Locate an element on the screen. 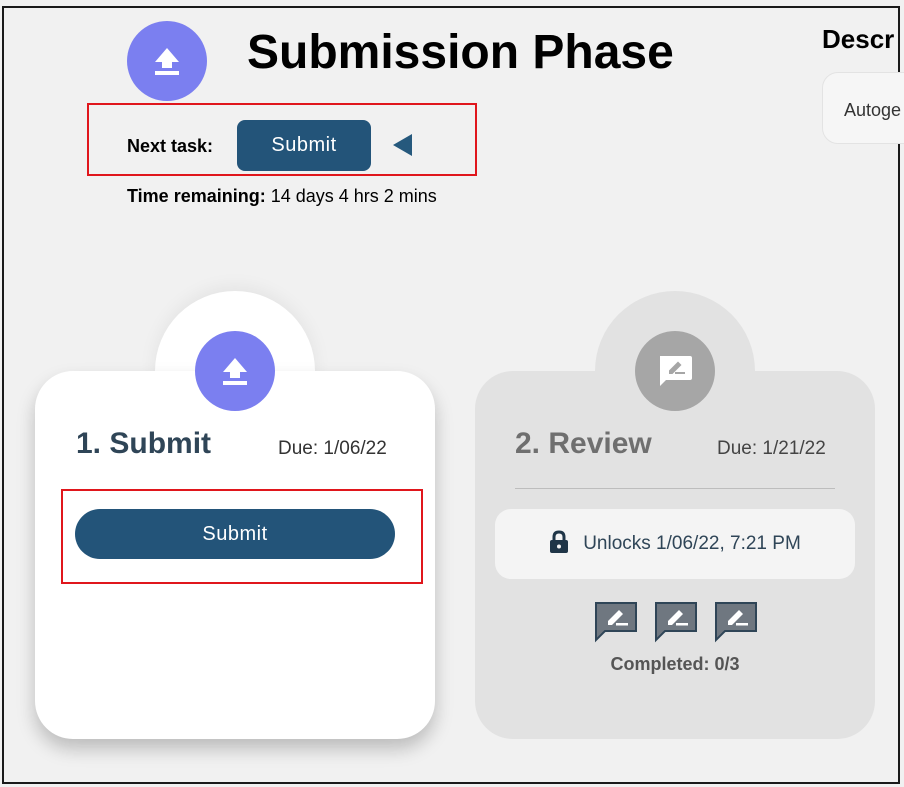 The height and width of the screenshot is (787, 904). description-text: Autoge is located at coordinates (873, 110).